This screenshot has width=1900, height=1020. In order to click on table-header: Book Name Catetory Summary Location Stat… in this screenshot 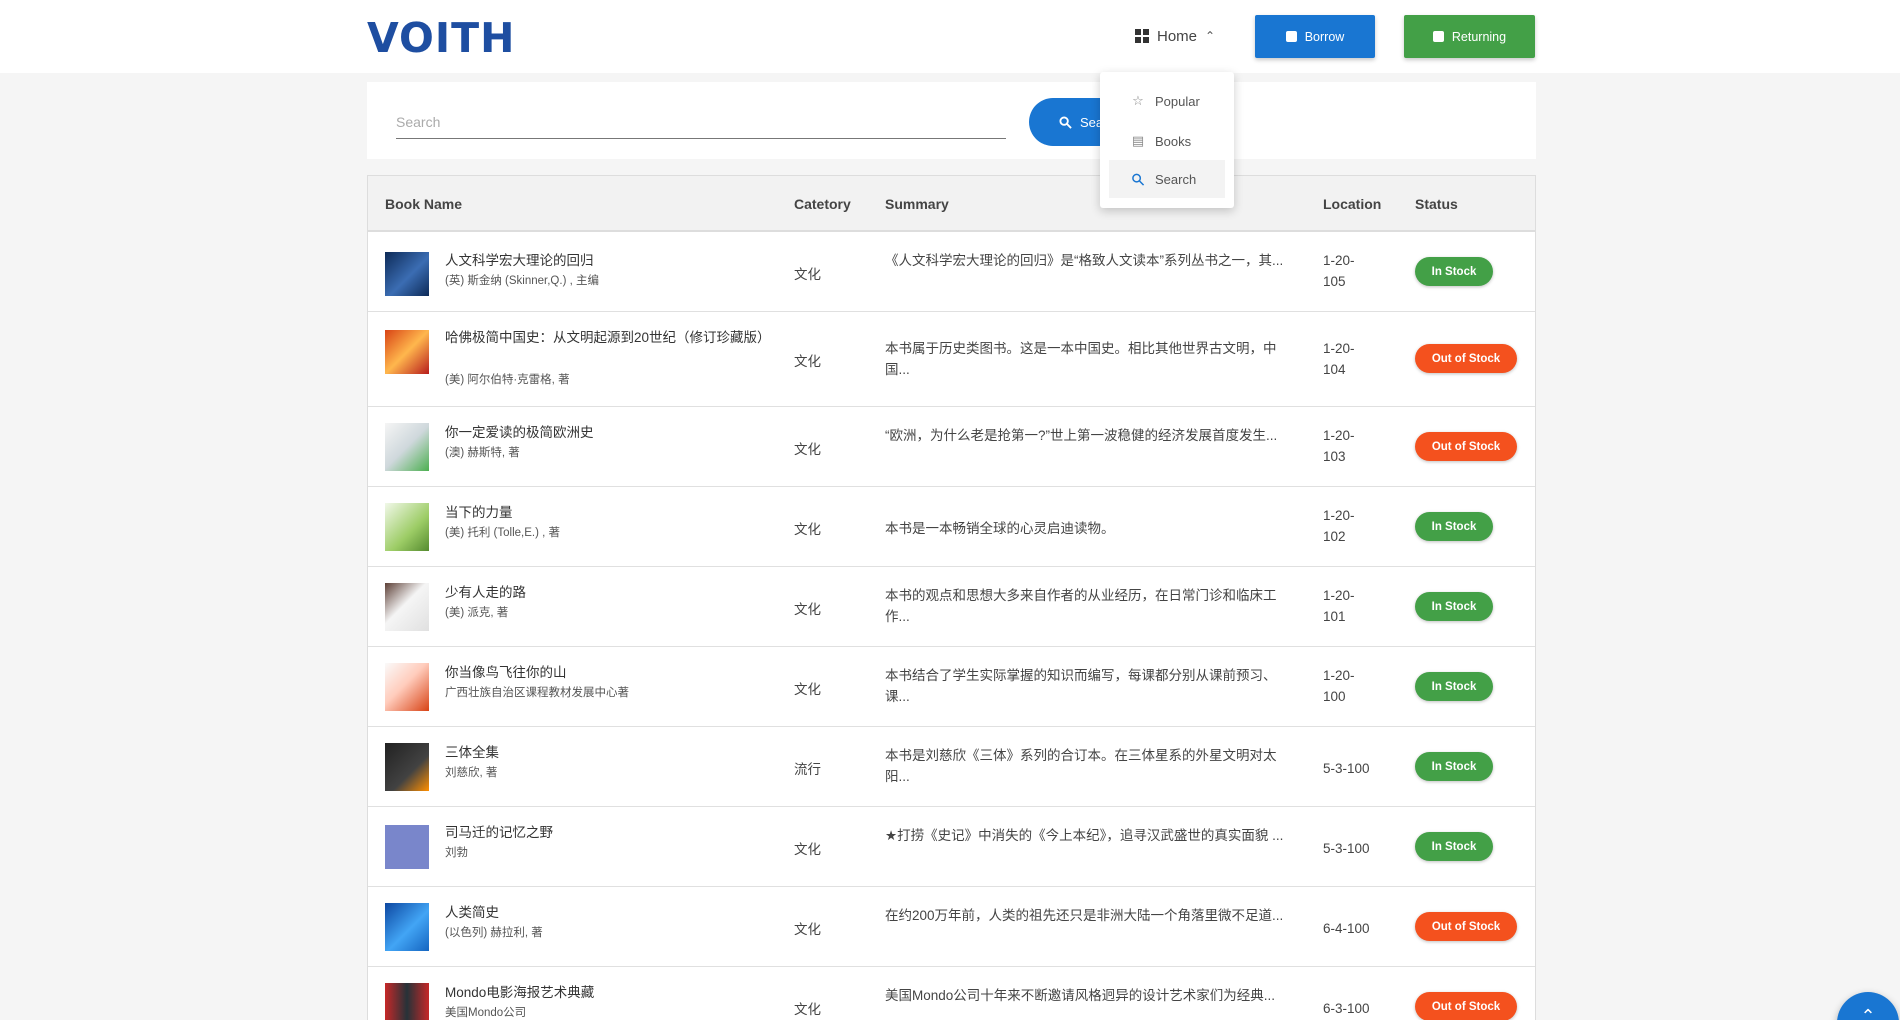, I will do `click(951, 204)`.